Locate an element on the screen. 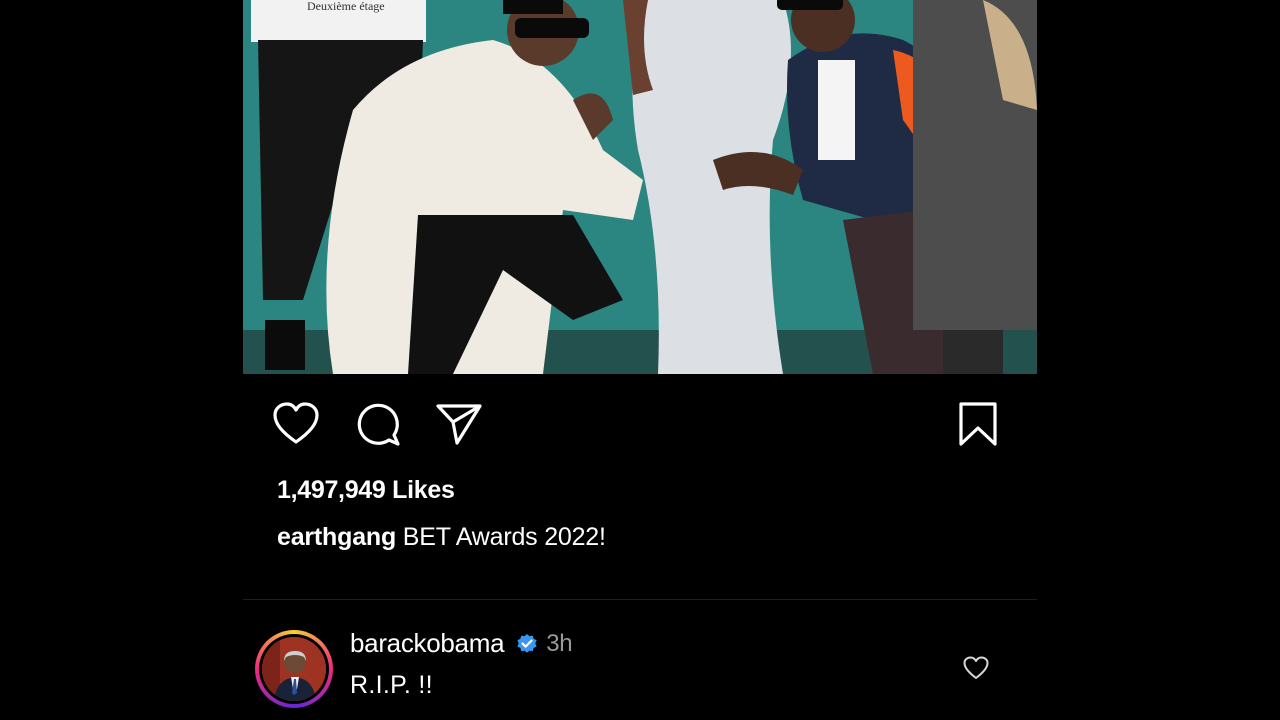 Image resolution: width=1280 pixels, height=720 pixels. verified-icon is located at coordinates (527, 643).